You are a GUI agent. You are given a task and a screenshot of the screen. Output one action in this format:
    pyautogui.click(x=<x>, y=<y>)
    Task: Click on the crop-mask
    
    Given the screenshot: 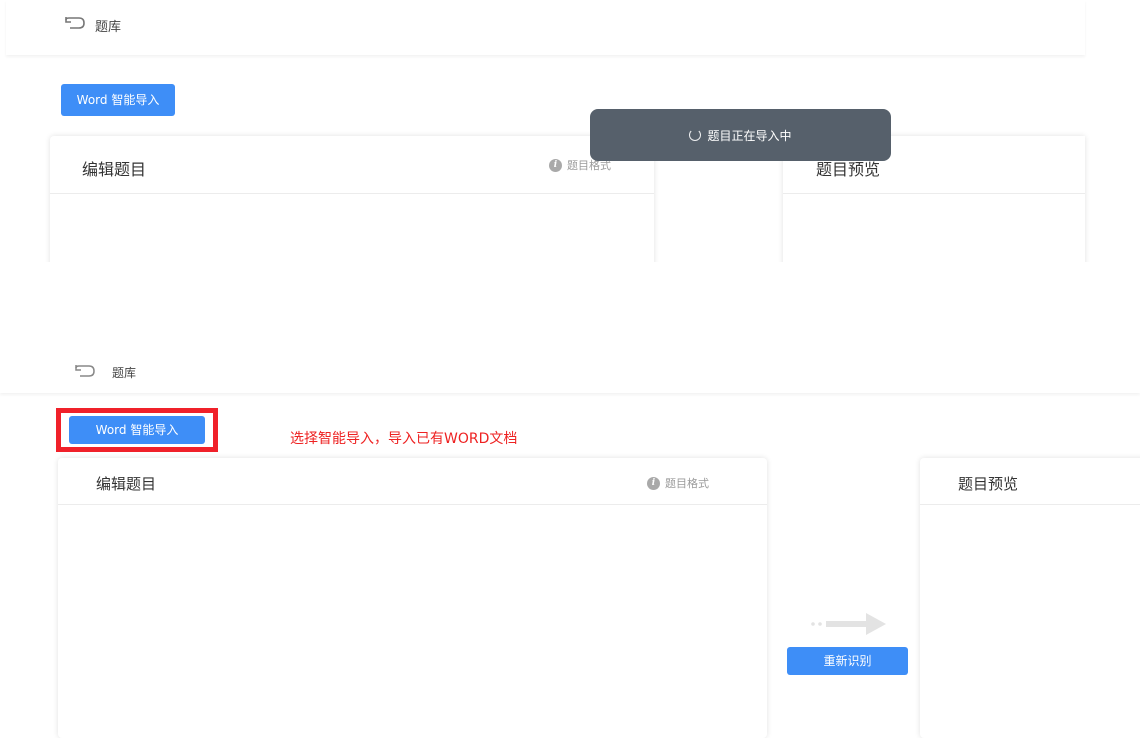 What is the action you would take?
    pyautogui.click(x=570, y=297)
    